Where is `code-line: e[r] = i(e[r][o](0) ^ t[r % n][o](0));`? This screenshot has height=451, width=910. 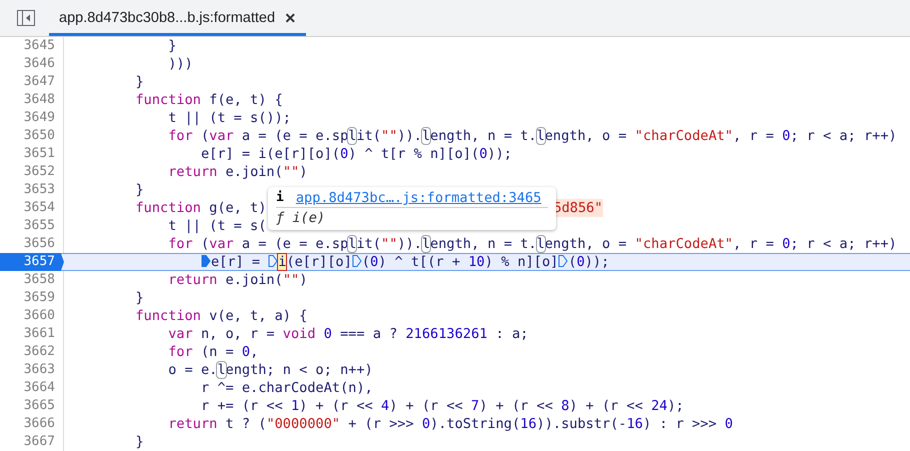 code-line: e[r] = i(e[r][o](0) ^ t[r % n][o](0)); is located at coordinates (356, 154).